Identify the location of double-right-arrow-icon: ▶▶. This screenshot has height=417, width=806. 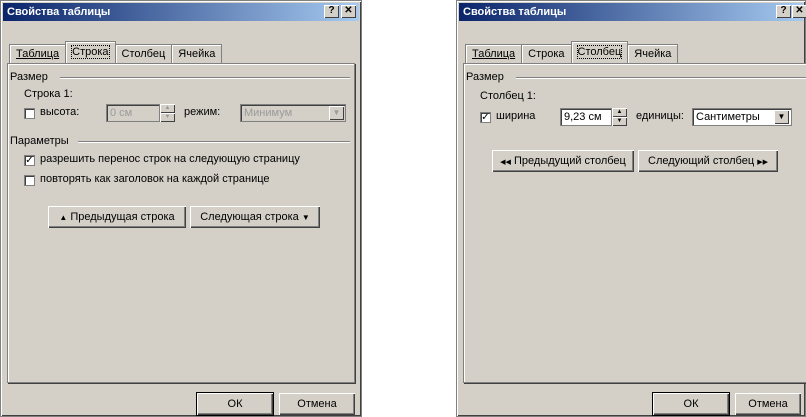
(762, 162).